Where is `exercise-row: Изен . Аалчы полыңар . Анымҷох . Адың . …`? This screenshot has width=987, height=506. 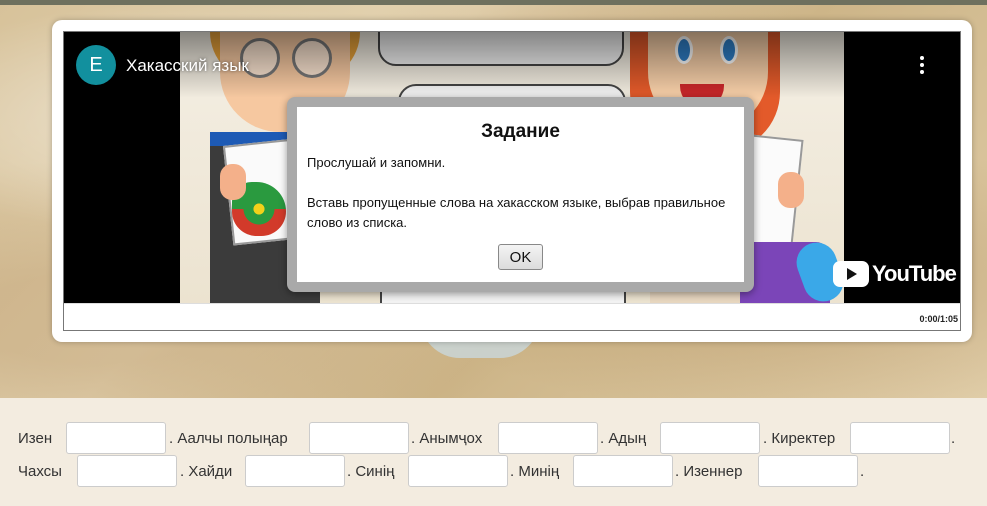 exercise-row: Изен . Аалчы полыңар . Анымҷох . Адың . … is located at coordinates (493, 438).